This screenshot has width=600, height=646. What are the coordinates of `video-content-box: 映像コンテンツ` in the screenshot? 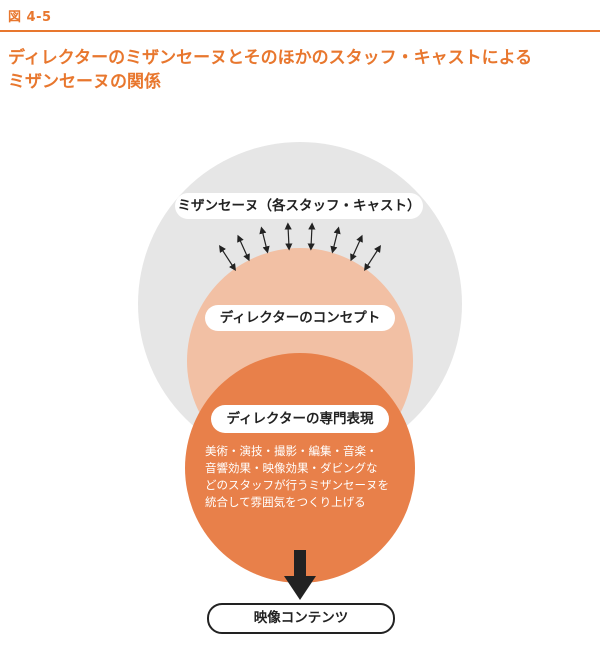 It's located at (301, 618).